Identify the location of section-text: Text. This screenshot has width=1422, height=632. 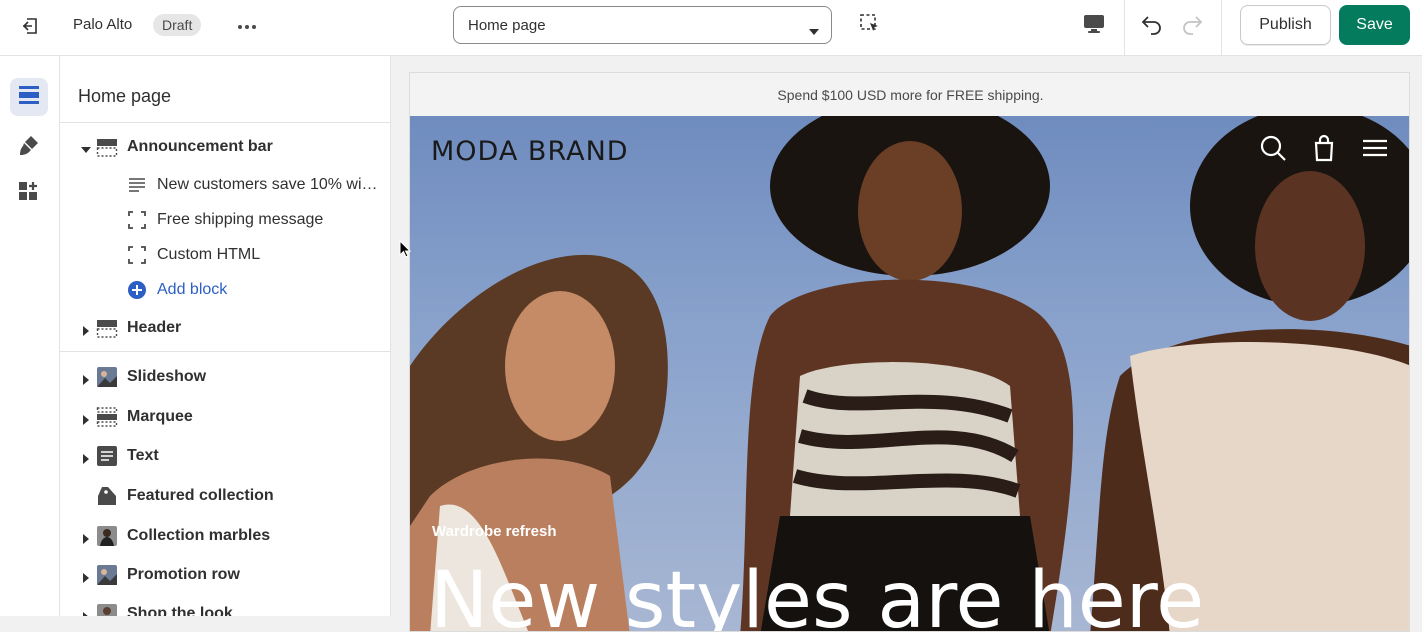
(225, 456).